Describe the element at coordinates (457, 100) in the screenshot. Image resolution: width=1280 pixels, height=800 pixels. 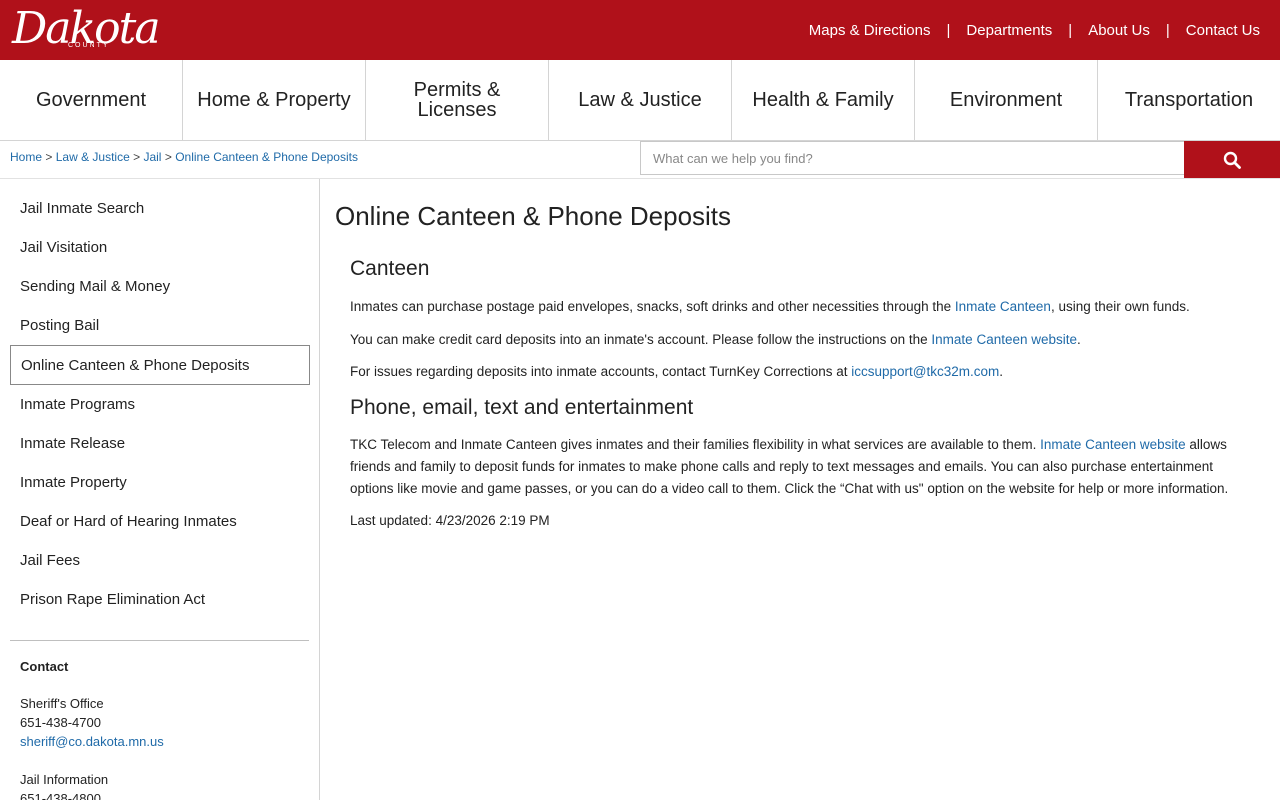
I see `nav-item-permits-licenses: Permits & Licenses` at that location.